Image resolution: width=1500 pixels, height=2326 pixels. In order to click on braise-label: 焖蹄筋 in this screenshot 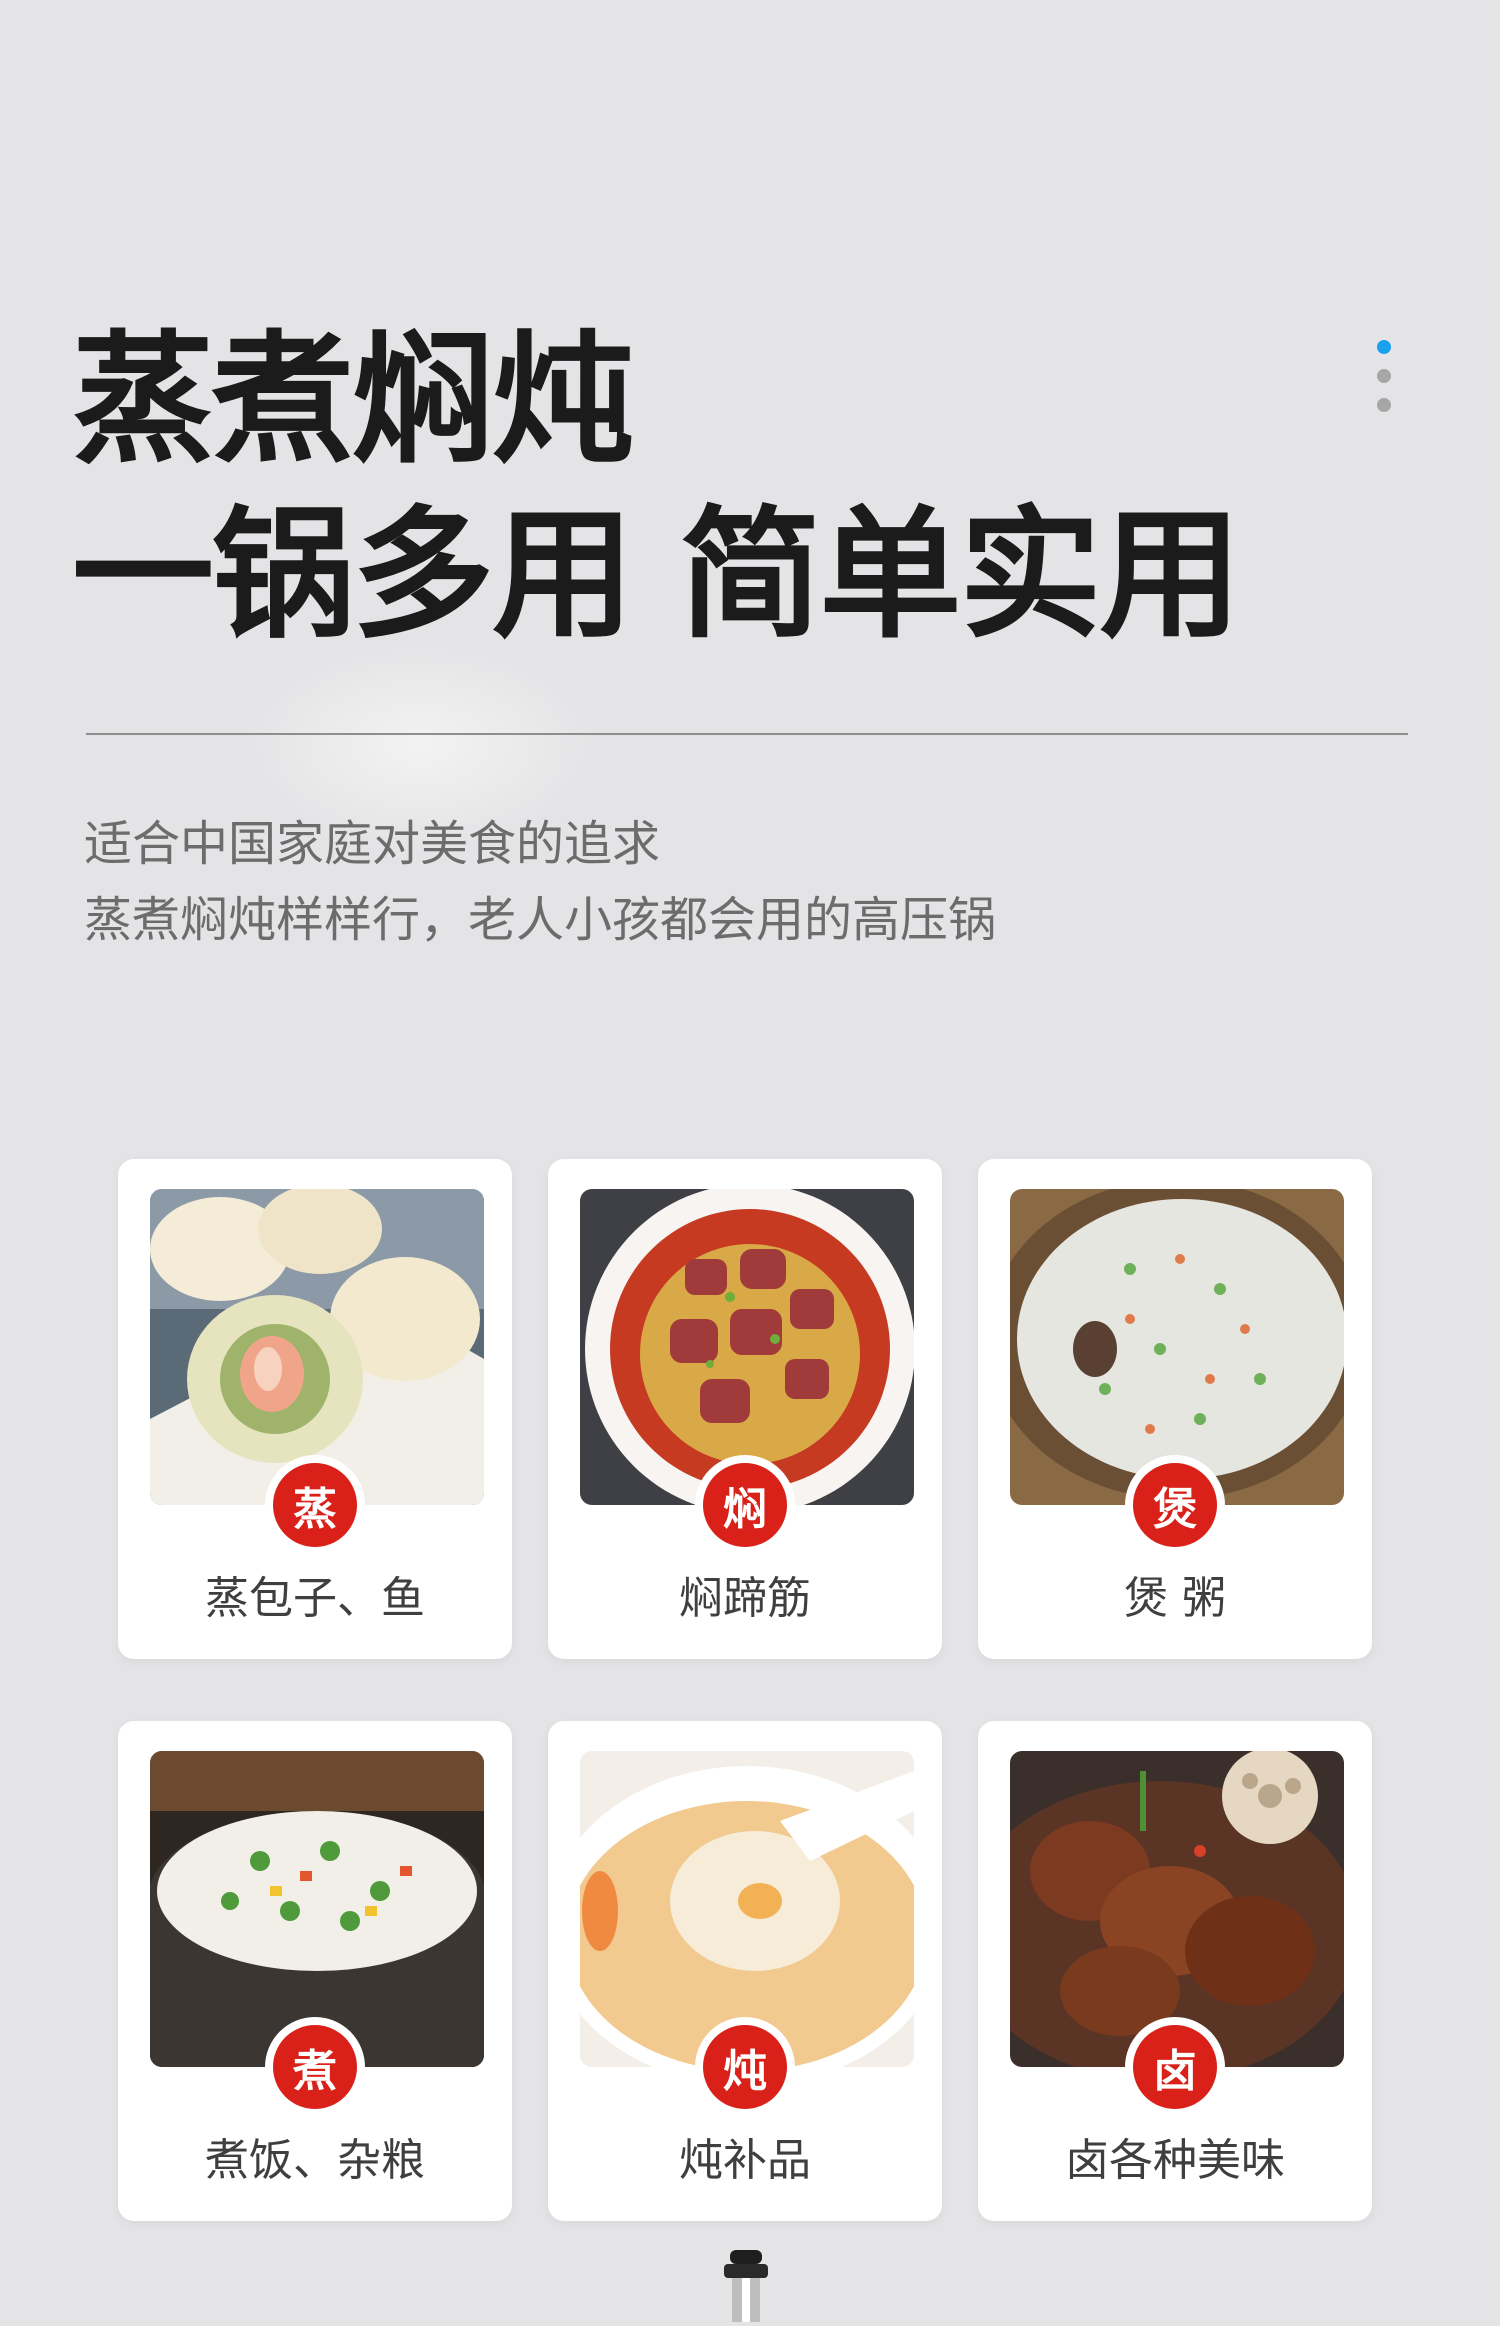, I will do `click(745, 1598)`.